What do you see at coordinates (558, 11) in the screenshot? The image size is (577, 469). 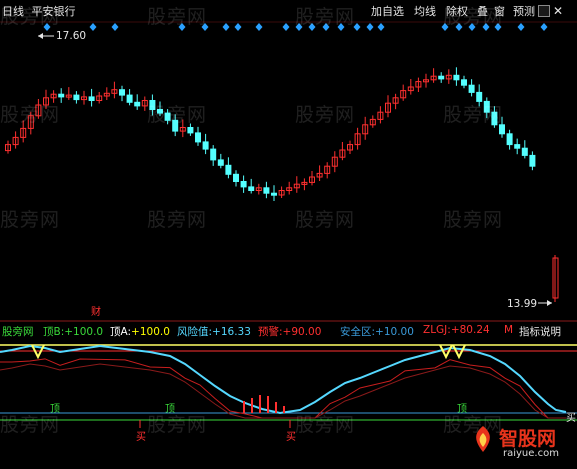 I see `close-icon: ✕` at bounding box center [558, 11].